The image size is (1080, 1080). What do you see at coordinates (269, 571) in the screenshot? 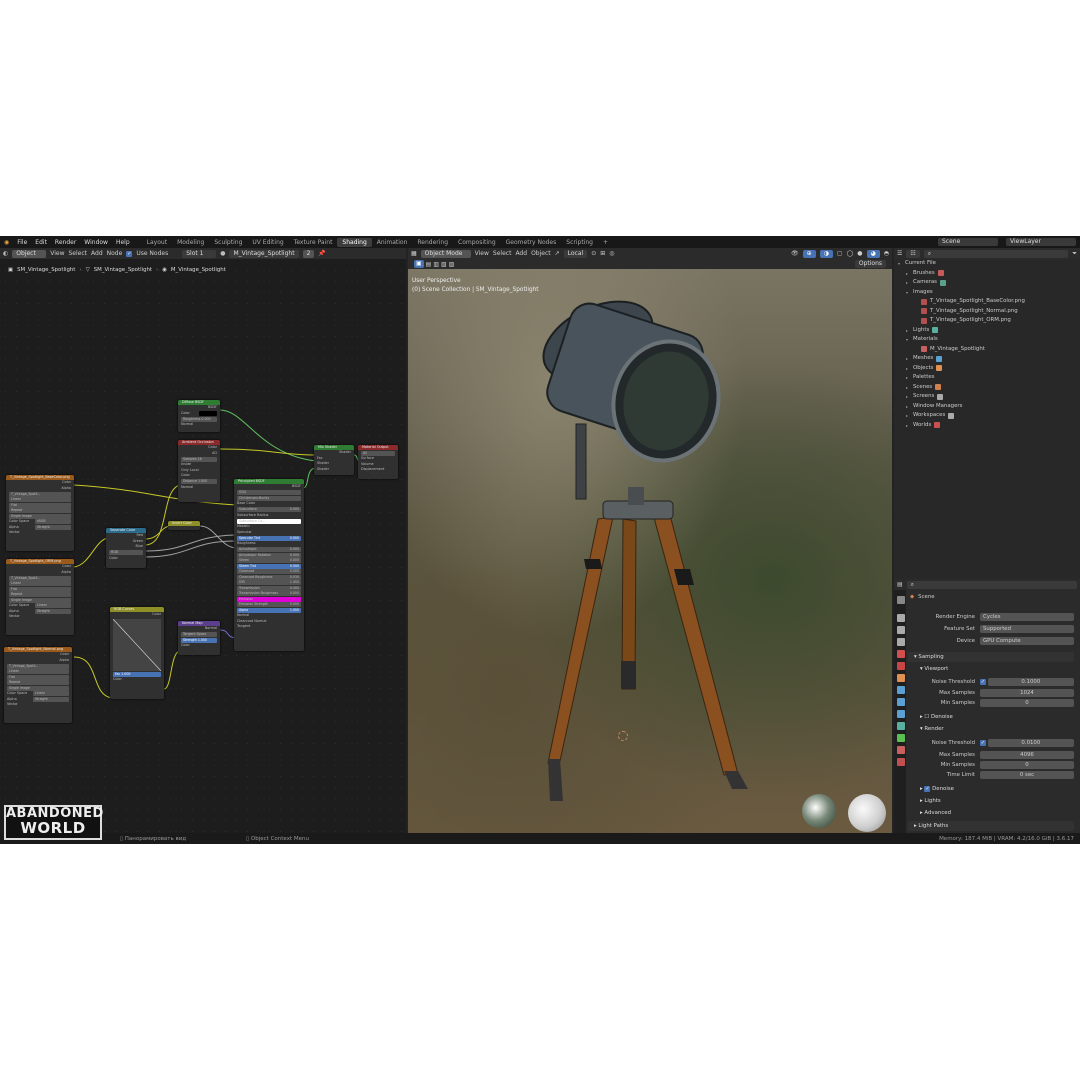
I see `principled-input-clearcoat: Clearcoat 0.000` at bounding box center [269, 571].